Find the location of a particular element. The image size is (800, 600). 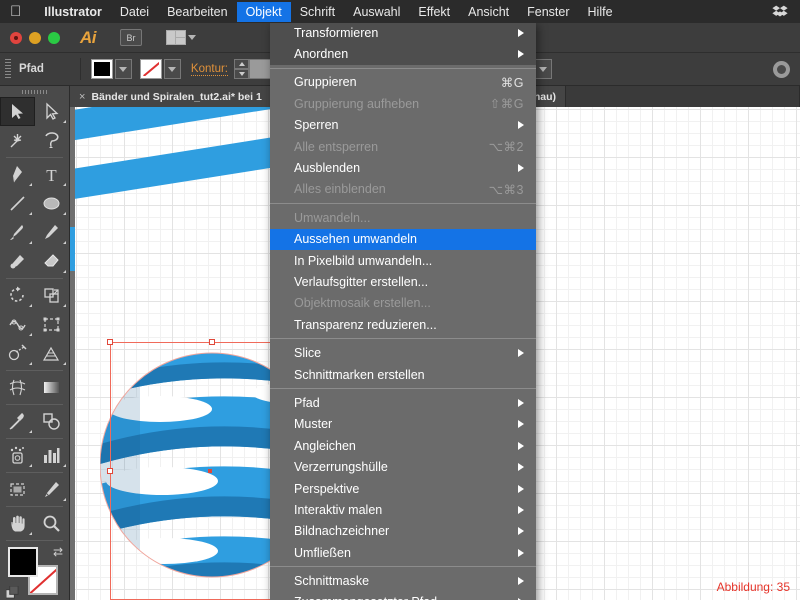

type-tool: T is located at coordinates (52, 174).